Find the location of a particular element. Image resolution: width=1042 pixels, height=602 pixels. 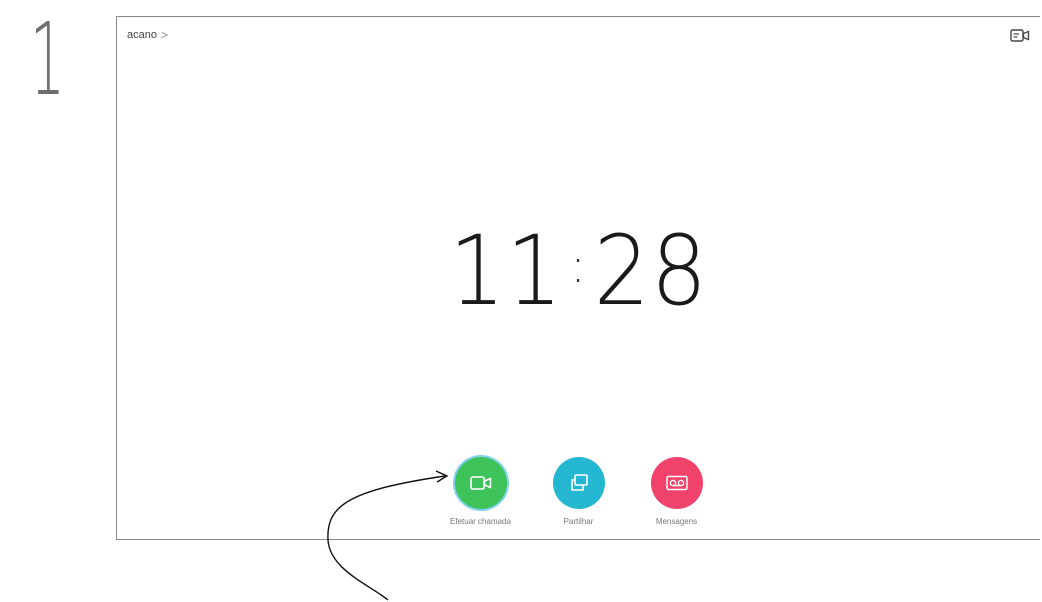

clock-hours: 11 is located at coordinates (506, 271).